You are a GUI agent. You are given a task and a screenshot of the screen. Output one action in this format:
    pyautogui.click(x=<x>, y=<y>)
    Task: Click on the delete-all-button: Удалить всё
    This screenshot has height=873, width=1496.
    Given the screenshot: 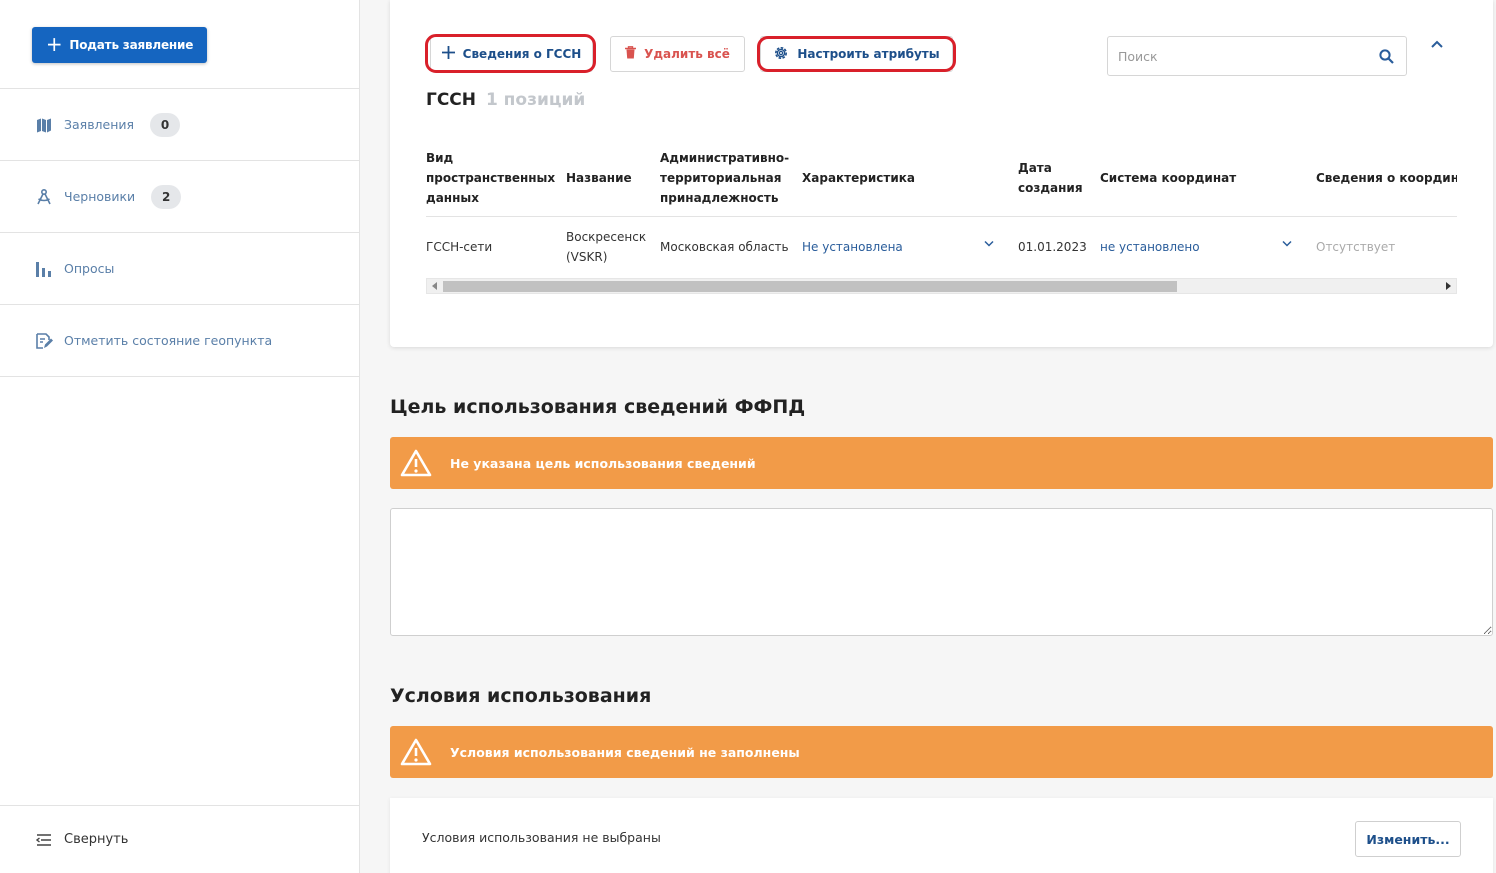 What is the action you would take?
    pyautogui.click(x=677, y=54)
    